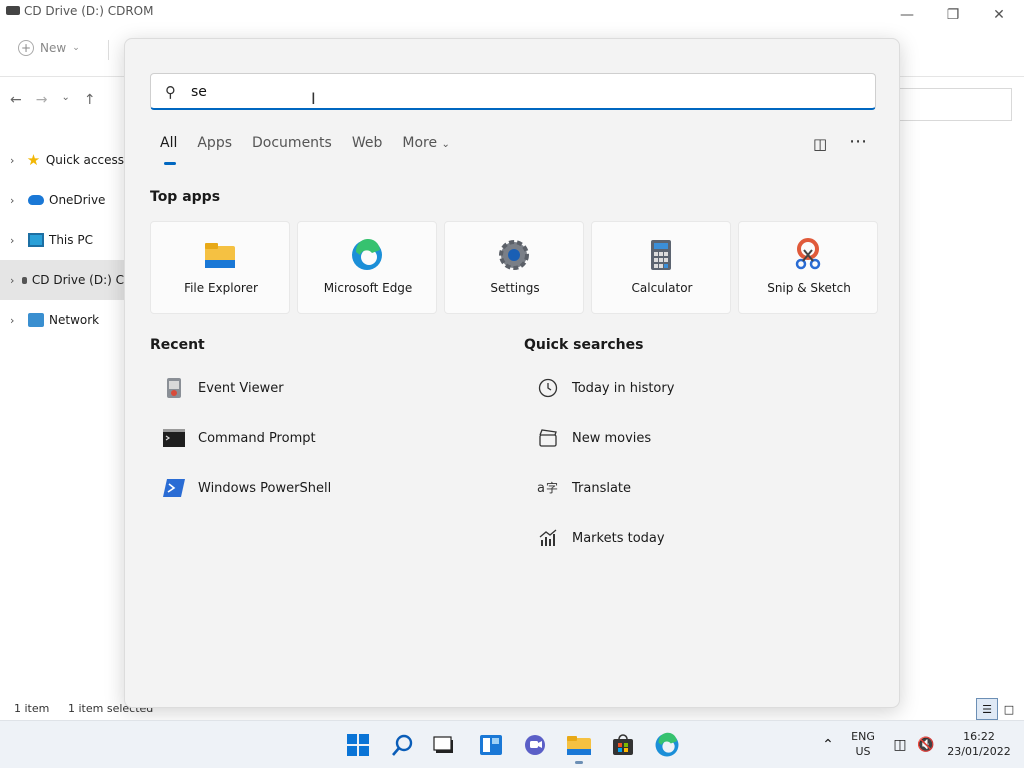 This screenshot has width=1024, height=768. What do you see at coordinates (170, 92) in the screenshot?
I see `search-icon: ⚲` at bounding box center [170, 92].